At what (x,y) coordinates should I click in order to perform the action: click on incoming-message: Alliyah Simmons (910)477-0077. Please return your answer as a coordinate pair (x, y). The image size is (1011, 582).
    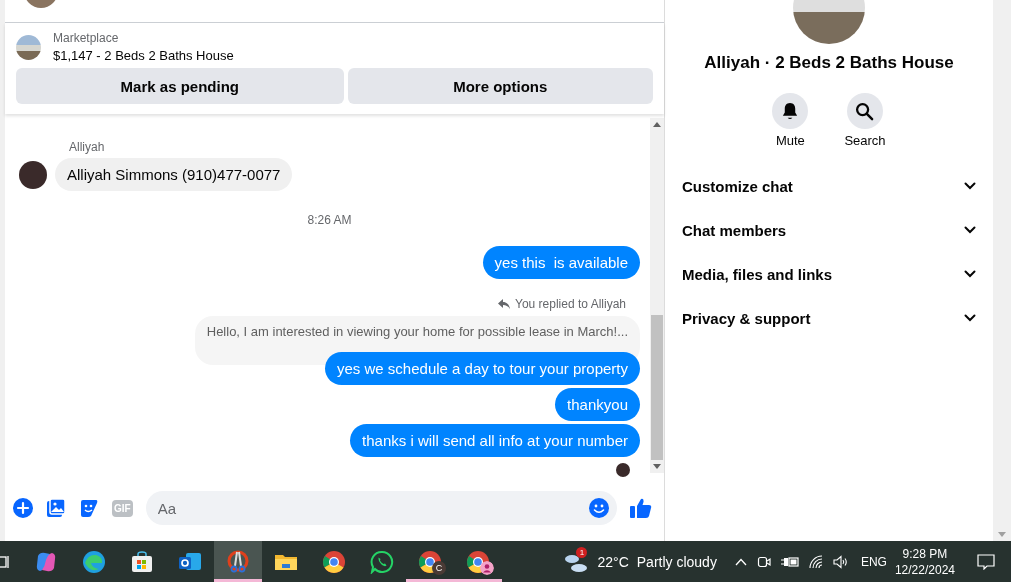
    Looking at the image, I should click on (174, 174).